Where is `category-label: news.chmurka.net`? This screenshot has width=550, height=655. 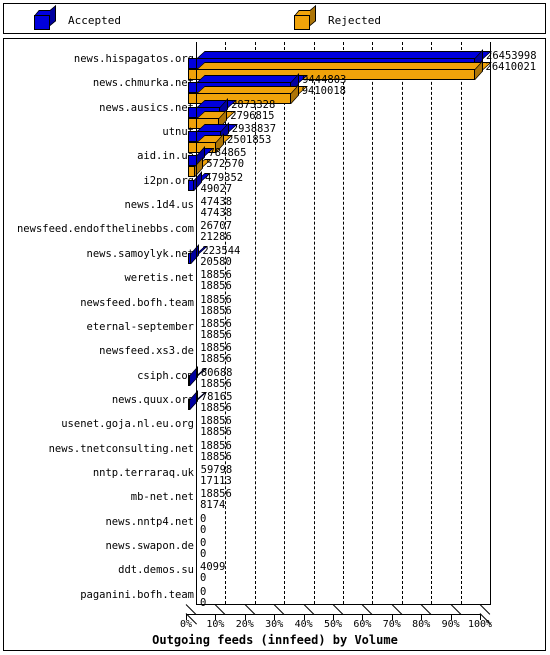
category-label: news.chmurka.net is located at coordinates (143, 83).